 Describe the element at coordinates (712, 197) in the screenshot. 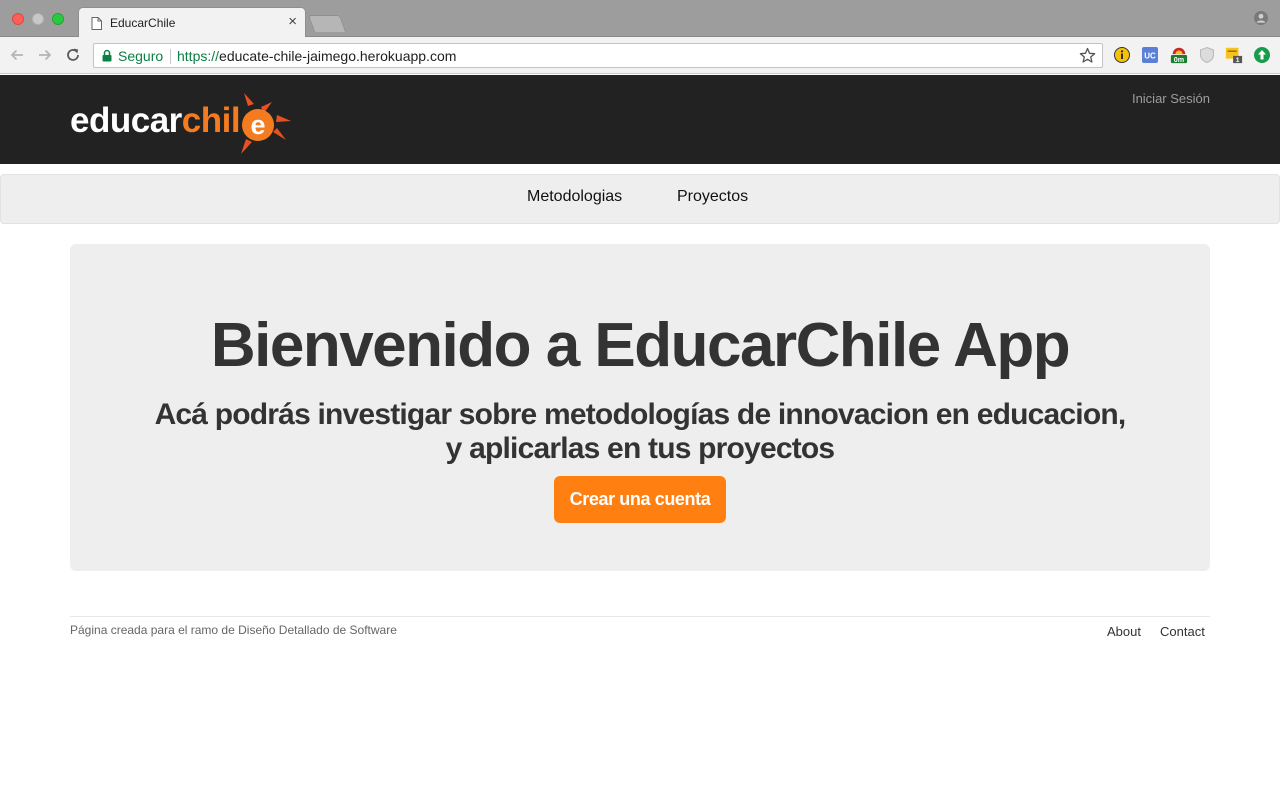

I see `nav-item-proyectos: Proyectos` at that location.